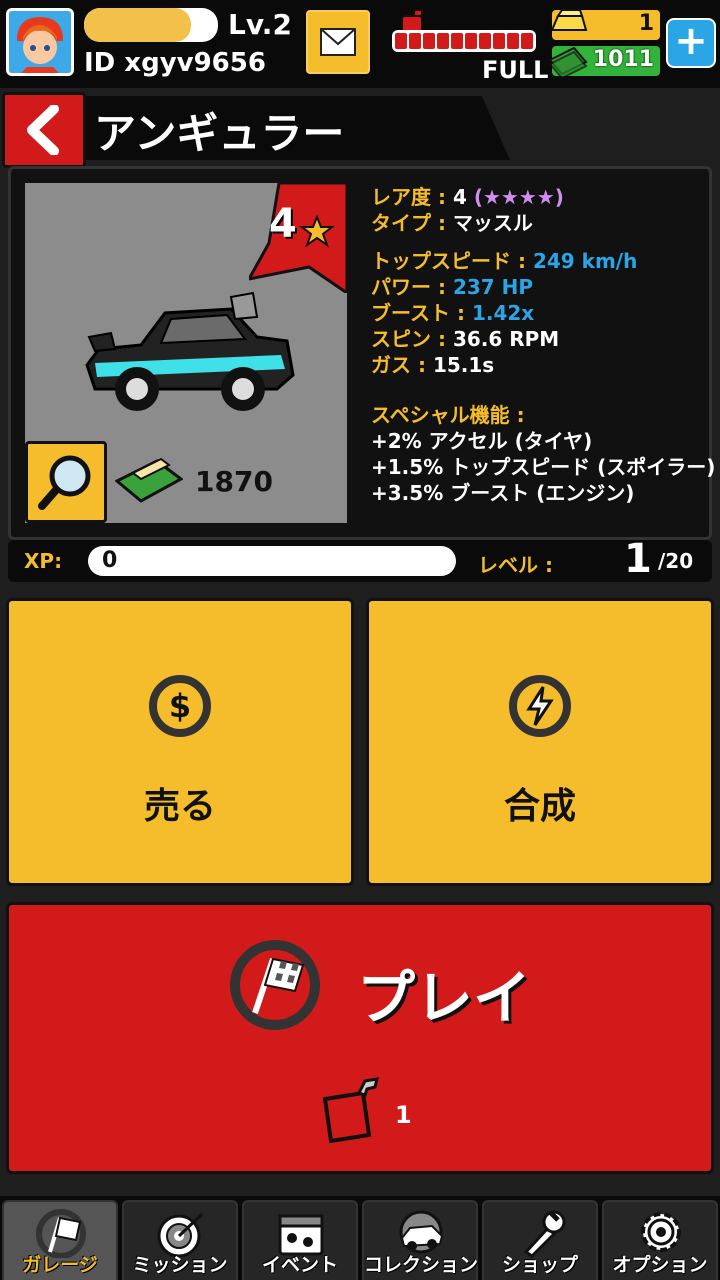  I want to click on gold-amount: 1, so click(646, 23).